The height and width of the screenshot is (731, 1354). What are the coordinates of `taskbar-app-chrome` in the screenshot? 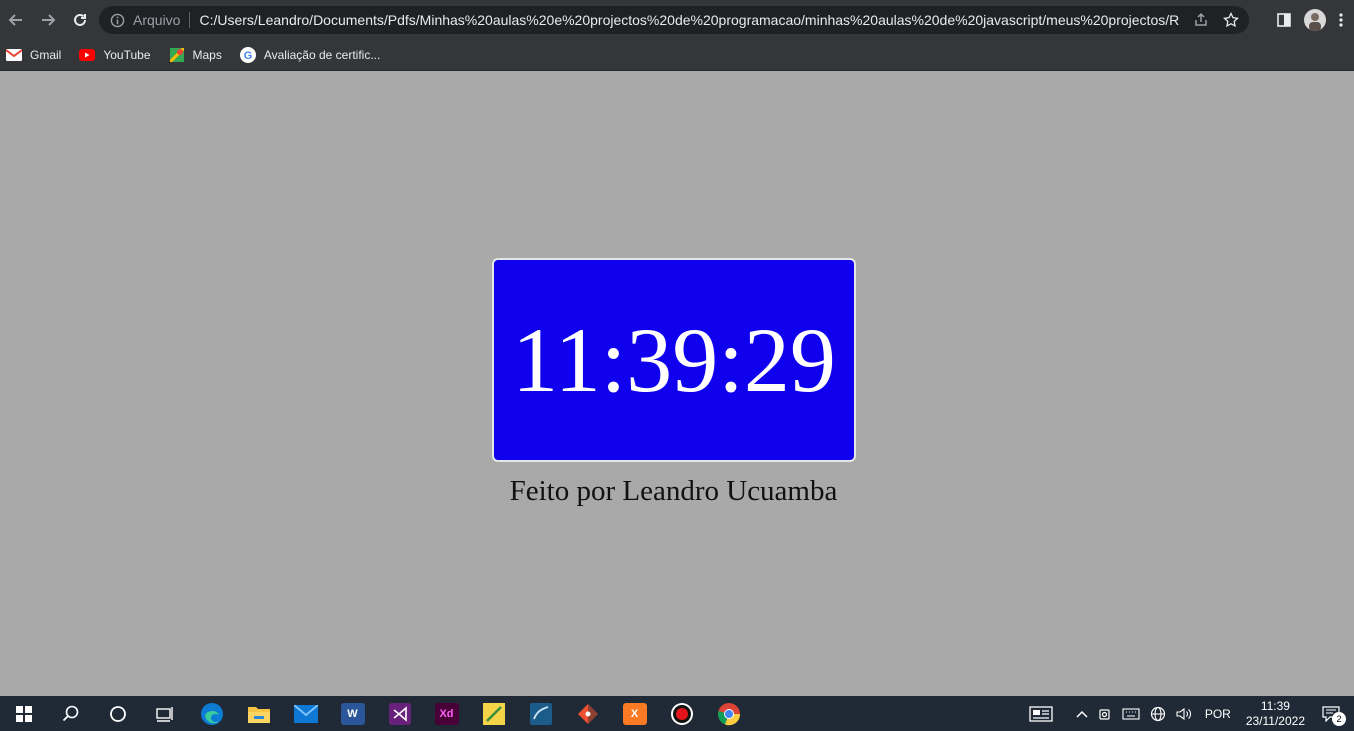 It's located at (728, 713).